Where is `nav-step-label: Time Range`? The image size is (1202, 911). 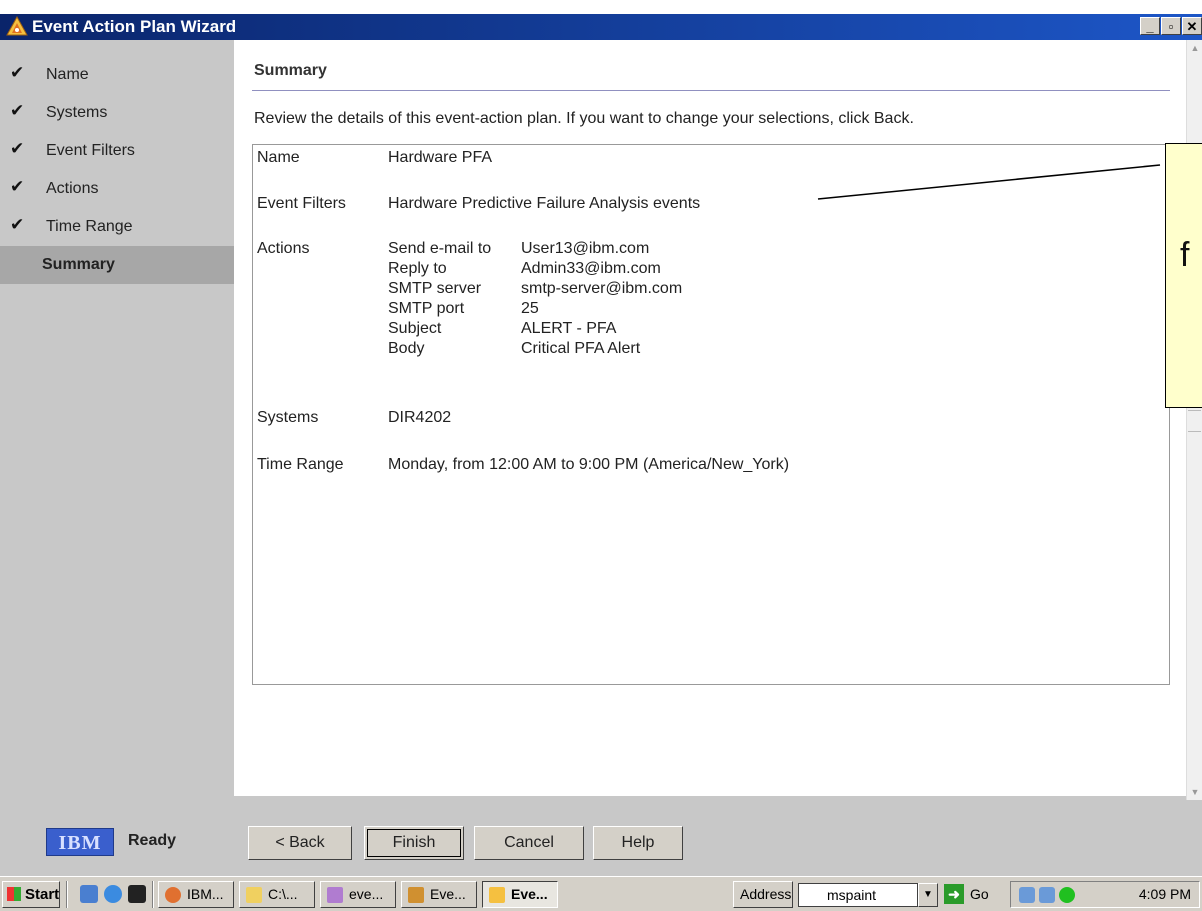
nav-step-label: Time Range is located at coordinates (89, 226).